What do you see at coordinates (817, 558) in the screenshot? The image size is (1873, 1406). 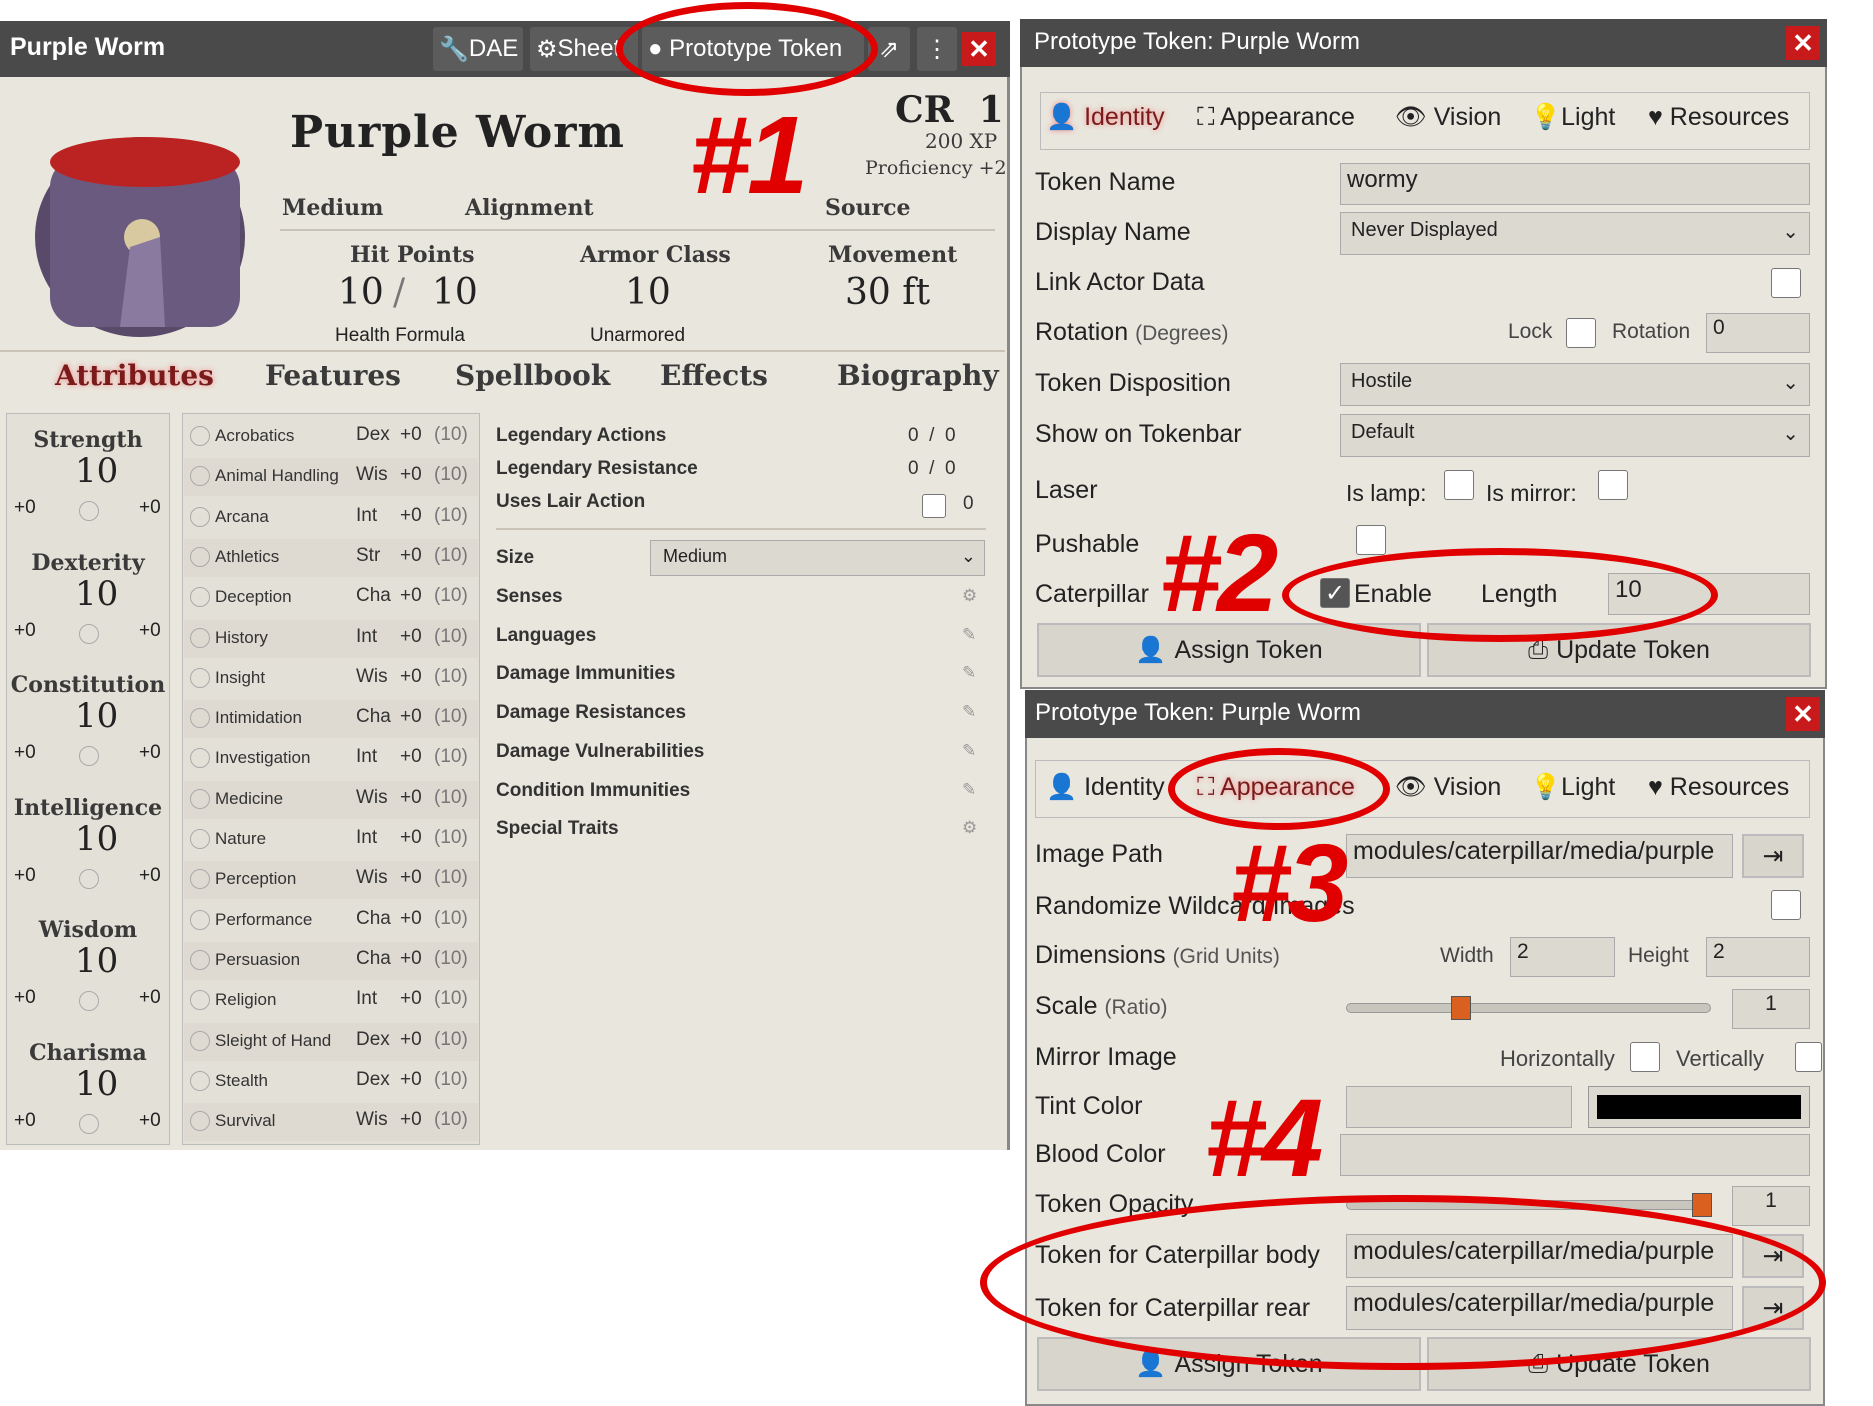 I see `size-select: Medium ⌄` at bounding box center [817, 558].